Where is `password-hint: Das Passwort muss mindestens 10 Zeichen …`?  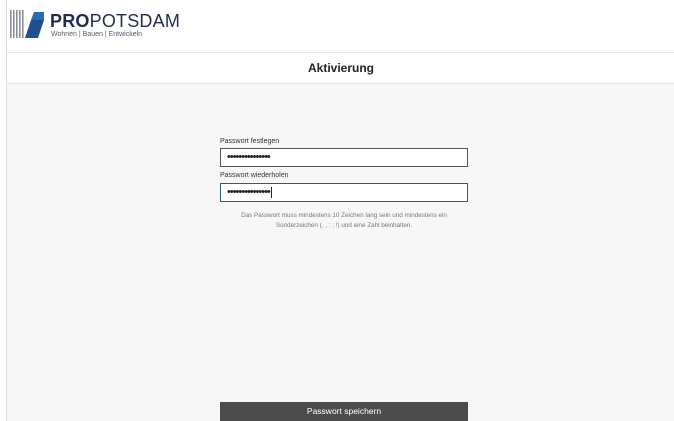 password-hint: Das Passwort muss mindestens 10 Zeichen … is located at coordinates (344, 220).